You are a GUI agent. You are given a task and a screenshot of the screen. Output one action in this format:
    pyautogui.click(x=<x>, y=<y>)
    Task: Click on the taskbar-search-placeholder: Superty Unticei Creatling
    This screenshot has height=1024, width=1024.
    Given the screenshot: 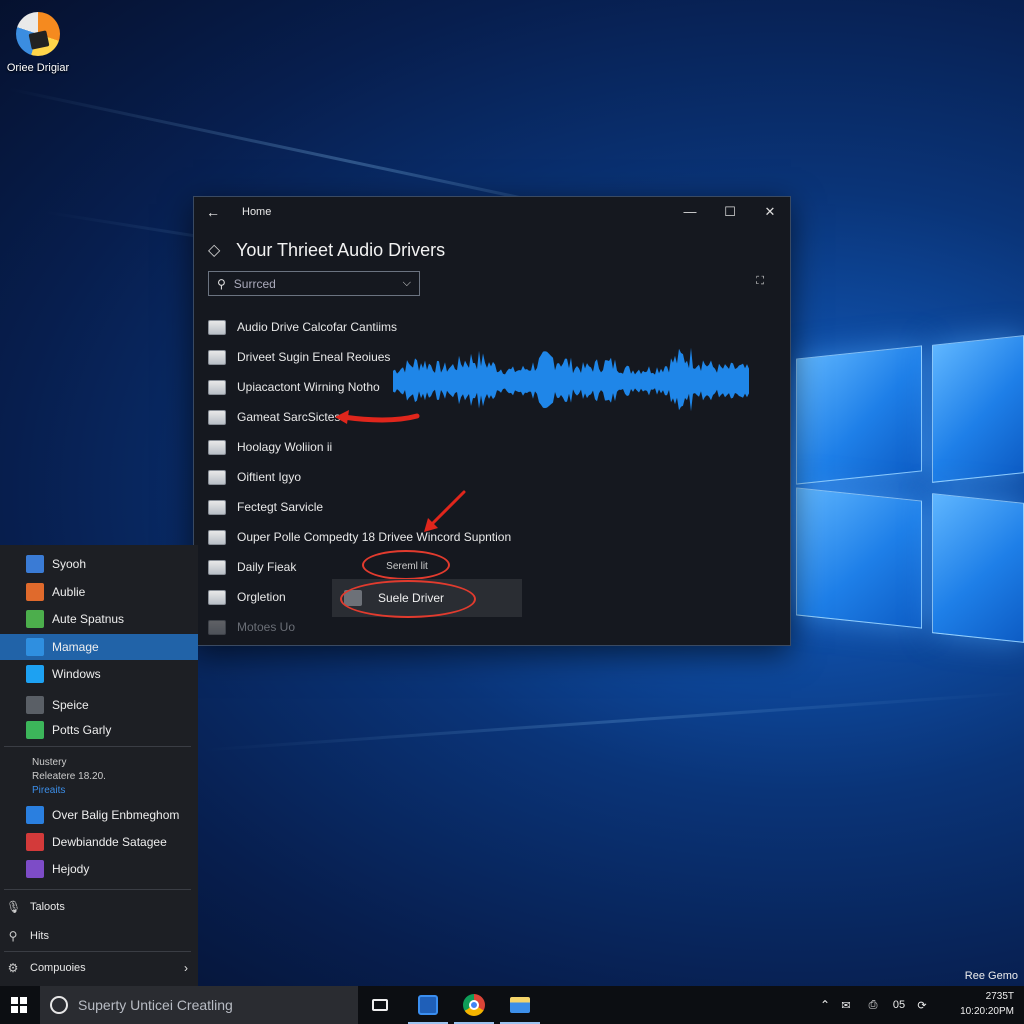 What is the action you would take?
    pyautogui.click(x=155, y=1005)
    